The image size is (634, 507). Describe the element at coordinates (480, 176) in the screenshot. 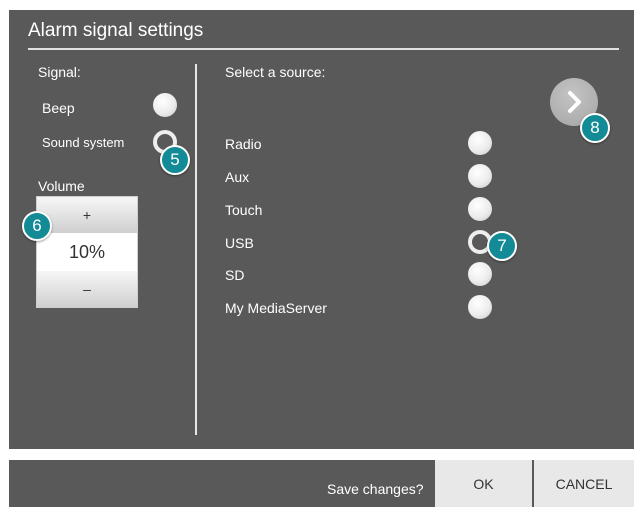

I see `source-option-aux-radio` at that location.